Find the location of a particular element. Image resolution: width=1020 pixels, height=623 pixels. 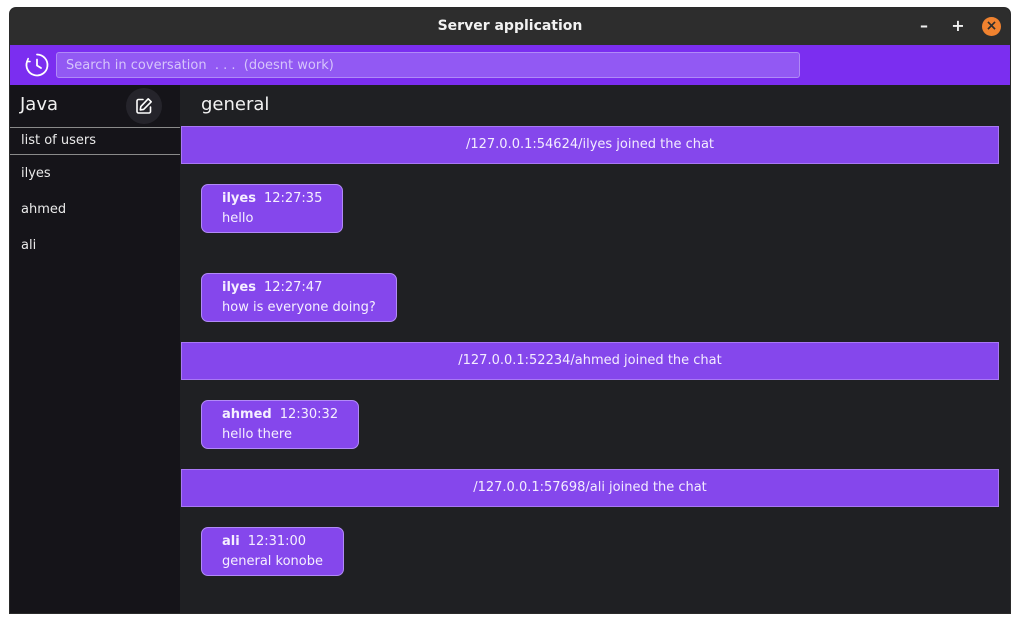

join-notice: /127.0.0.1:57698/ali joined the chat is located at coordinates (590, 488).